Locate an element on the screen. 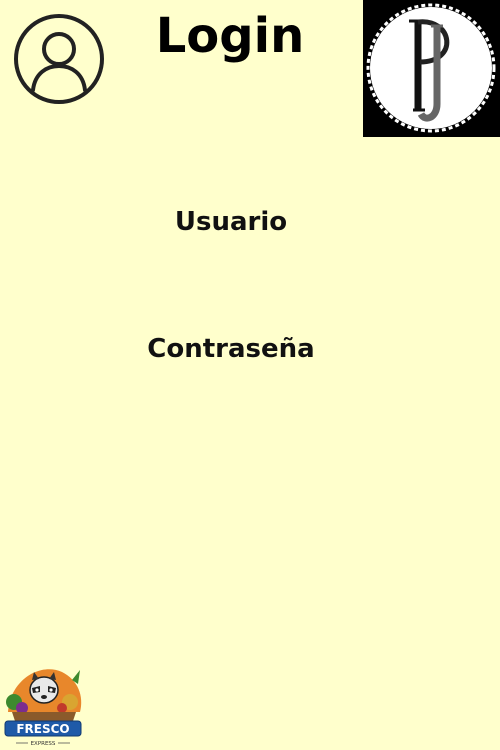 The width and height of the screenshot is (500, 750). username-label: Usuario is located at coordinates (231, 222).